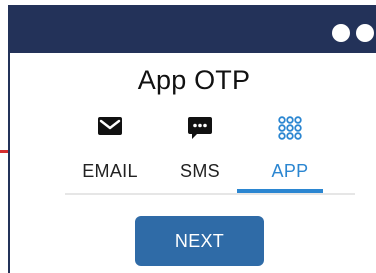 This screenshot has height=273, width=376. Describe the element at coordinates (194, 80) in the screenshot. I see `page-title: App OTP` at that location.